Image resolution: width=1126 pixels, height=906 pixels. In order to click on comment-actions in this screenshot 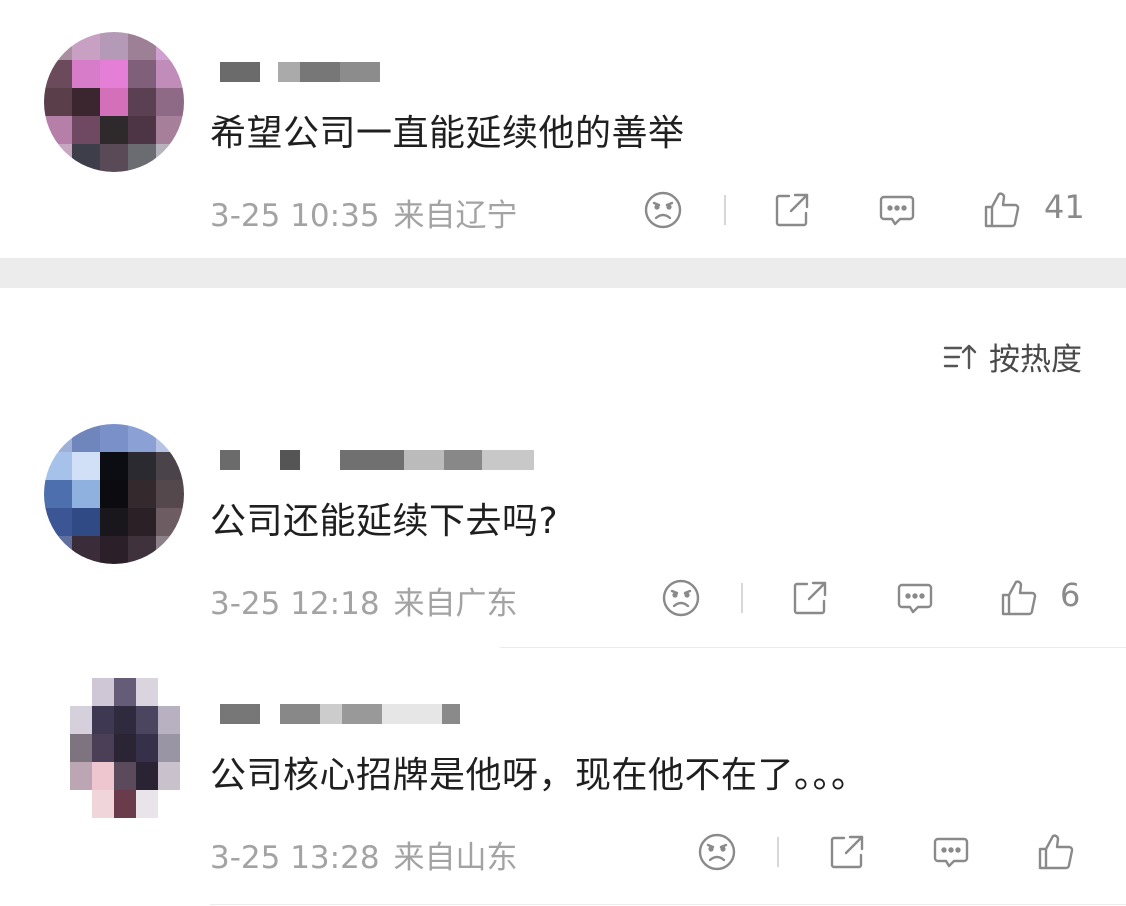, I will do `click(563, 852)`.